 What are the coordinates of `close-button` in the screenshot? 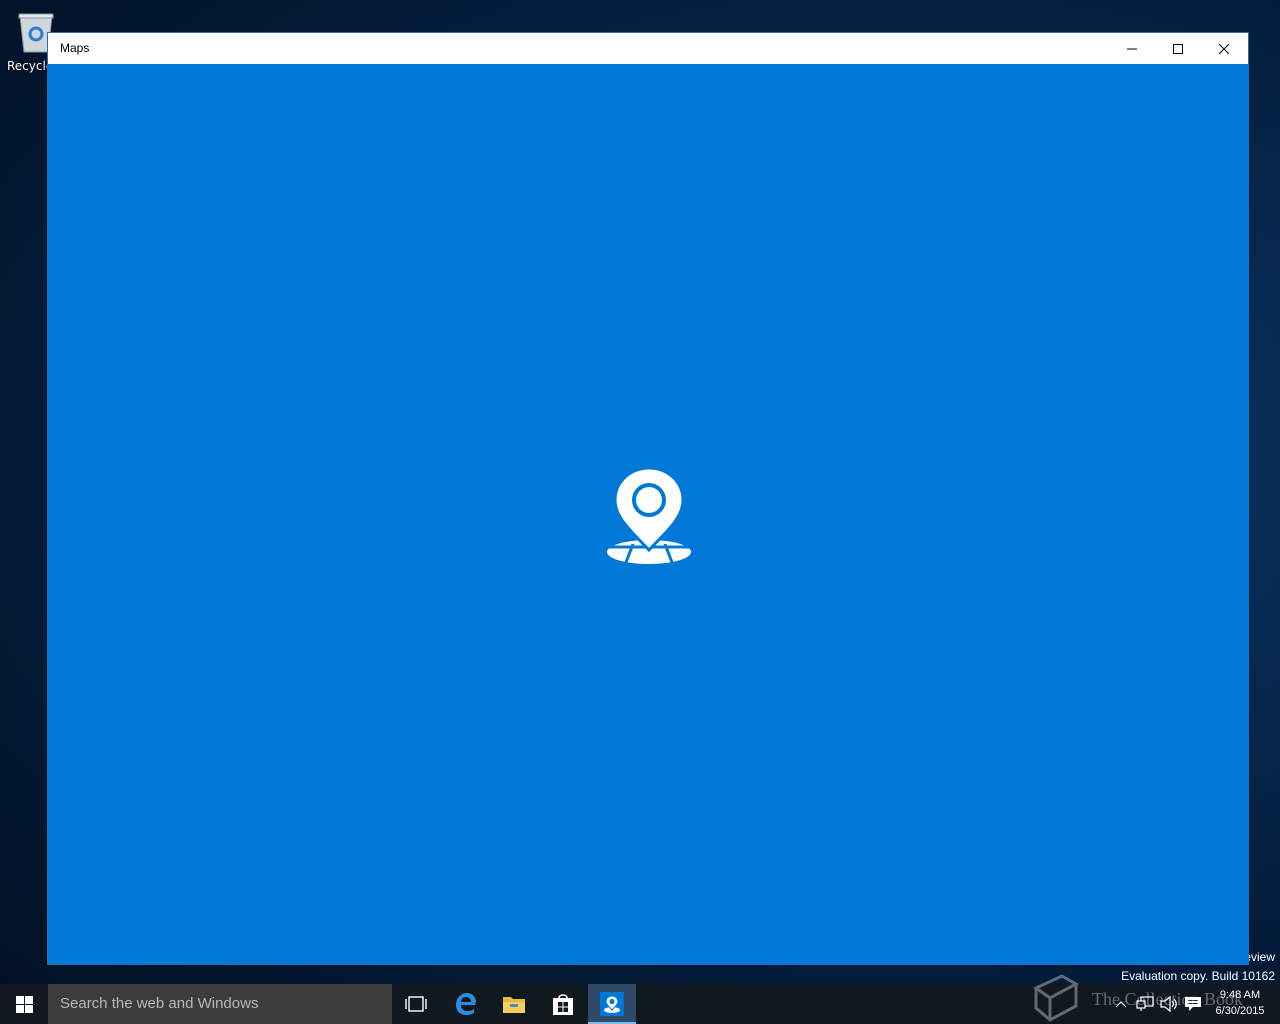 It's located at (1224, 48).